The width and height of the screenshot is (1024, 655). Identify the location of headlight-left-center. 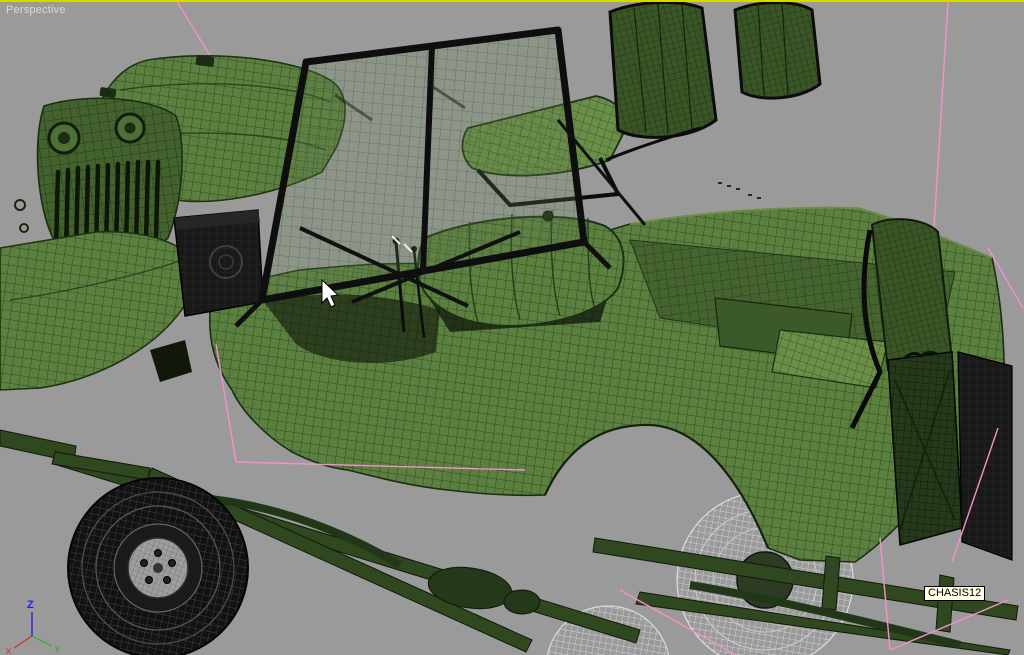
(64, 138).